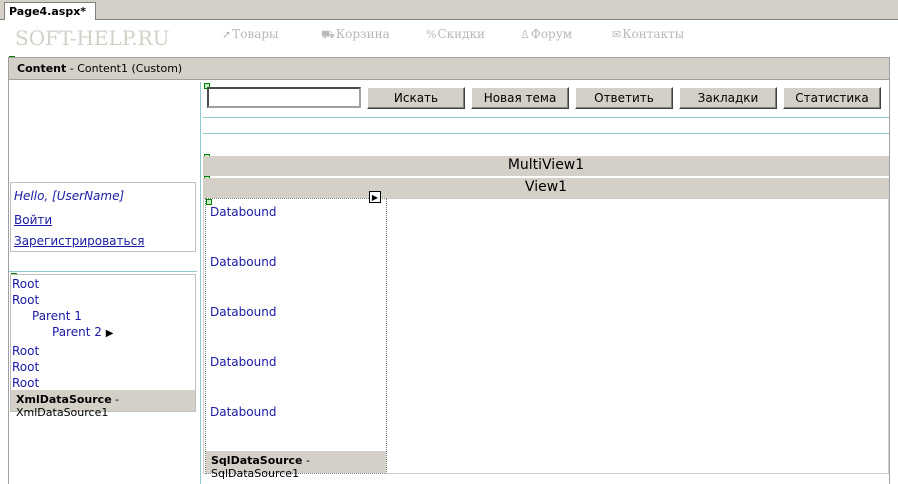  What do you see at coordinates (546, 188) in the screenshot?
I see `view-band: View1` at bounding box center [546, 188].